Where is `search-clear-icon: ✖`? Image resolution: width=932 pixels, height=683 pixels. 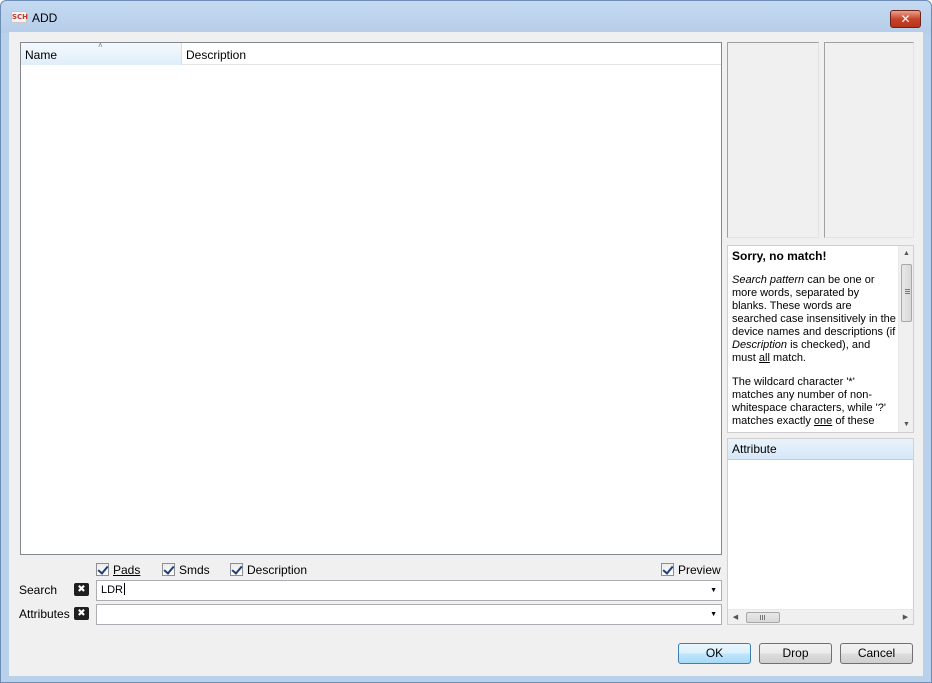 search-clear-icon: ✖ is located at coordinates (81, 589).